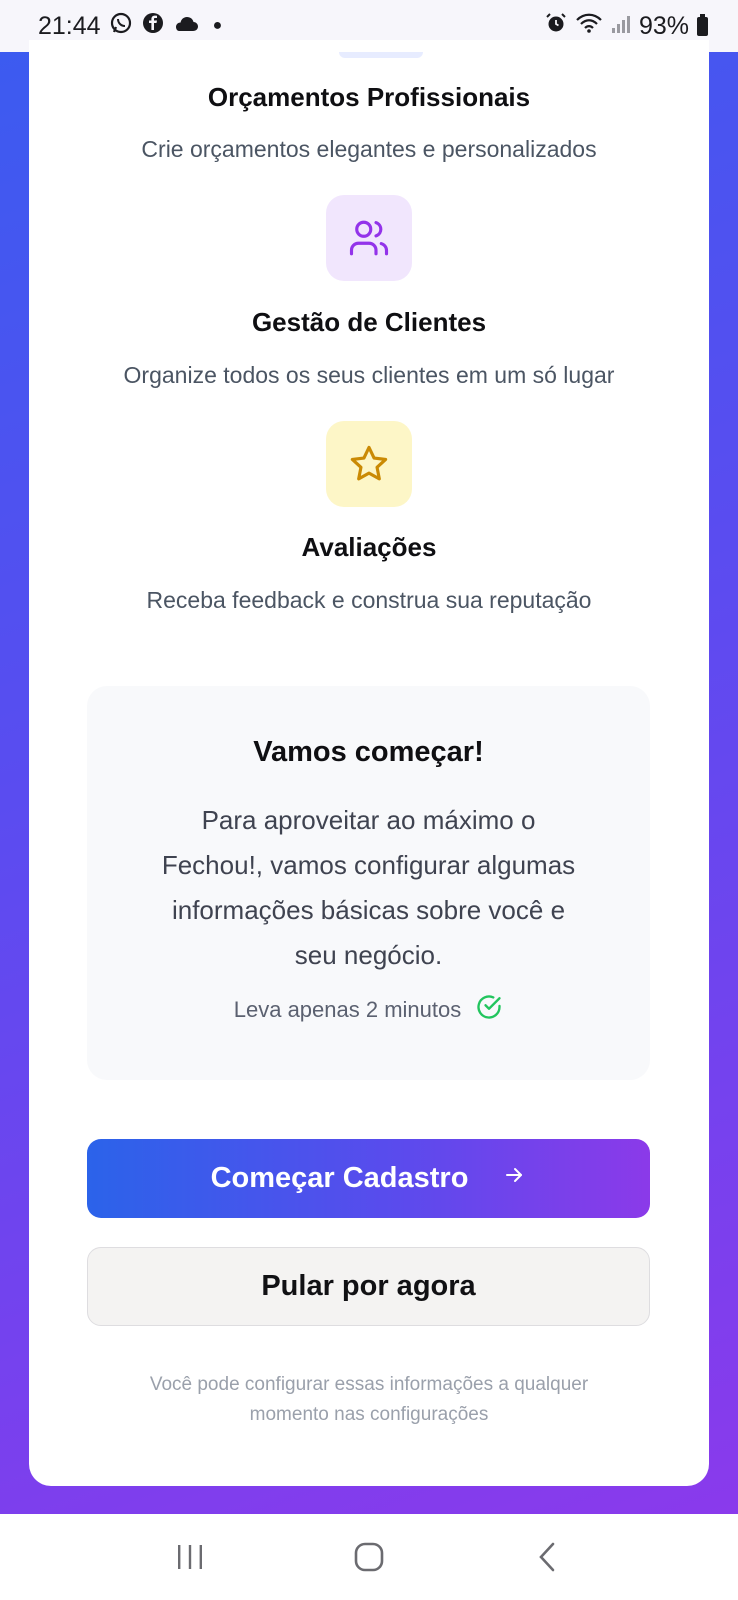 Image resolution: width=738 pixels, height=1600 pixels. I want to click on feature-icon-partial, so click(381, 55).